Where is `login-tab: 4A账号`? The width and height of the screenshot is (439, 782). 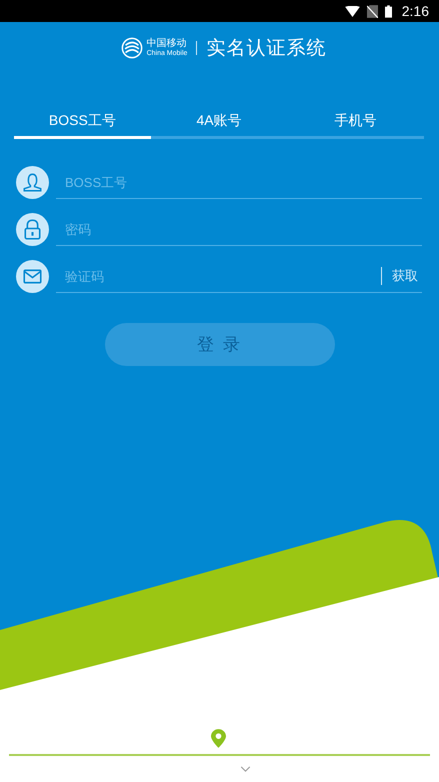
login-tab: 4A账号 is located at coordinates (219, 121).